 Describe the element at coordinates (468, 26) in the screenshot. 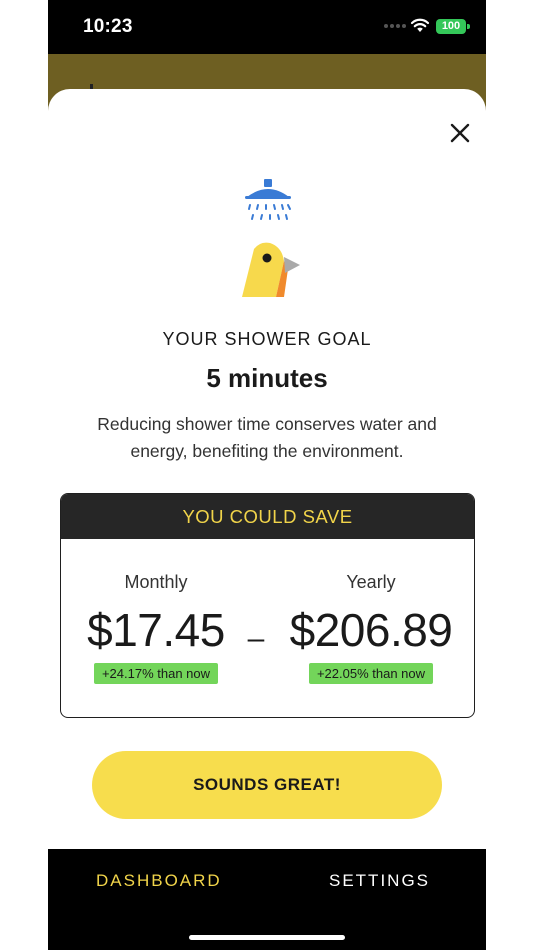

I see `battery-tip` at that location.